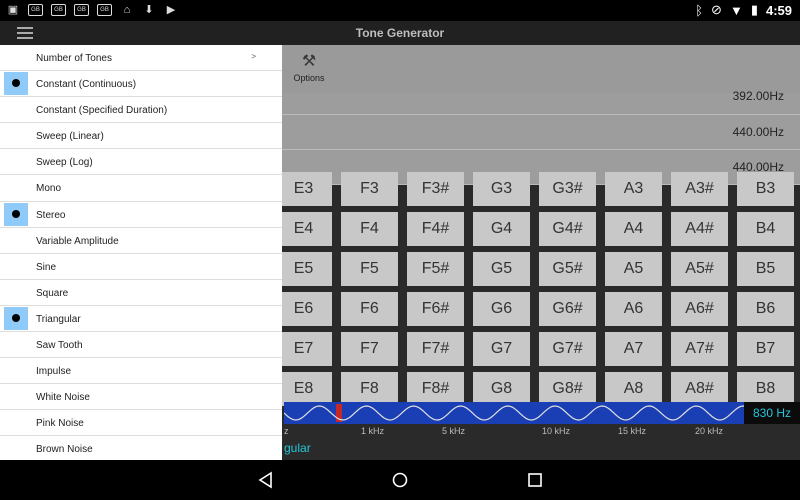 This screenshot has height=500, width=800. What do you see at coordinates (699, 269) in the screenshot?
I see `note-button: A5#` at bounding box center [699, 269].